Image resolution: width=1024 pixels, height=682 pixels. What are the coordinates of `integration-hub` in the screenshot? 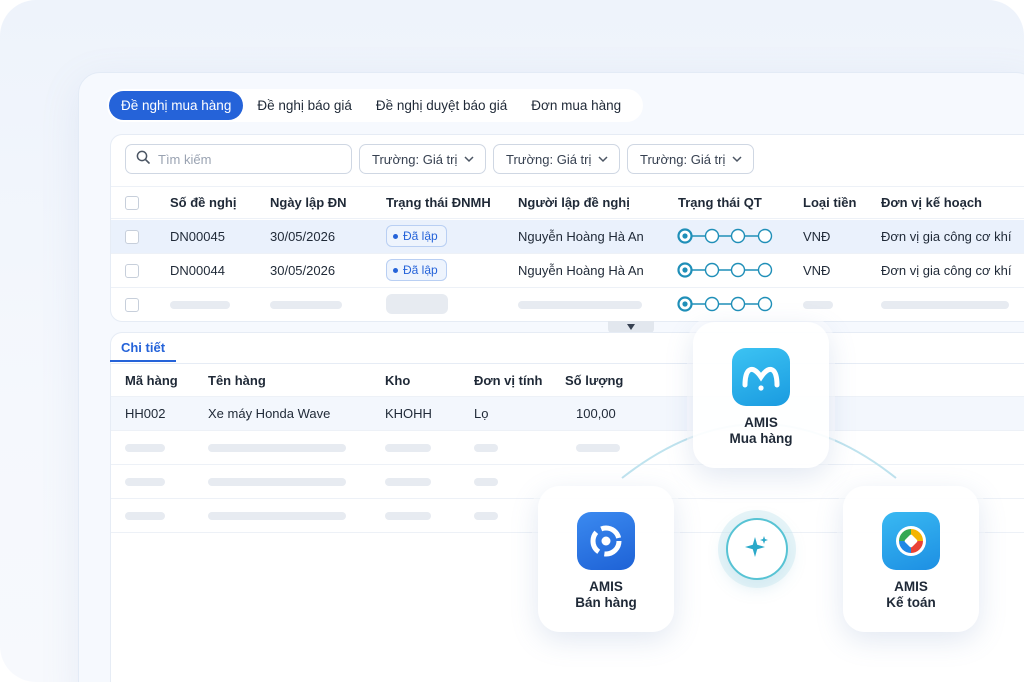 It's located at (757, 549).